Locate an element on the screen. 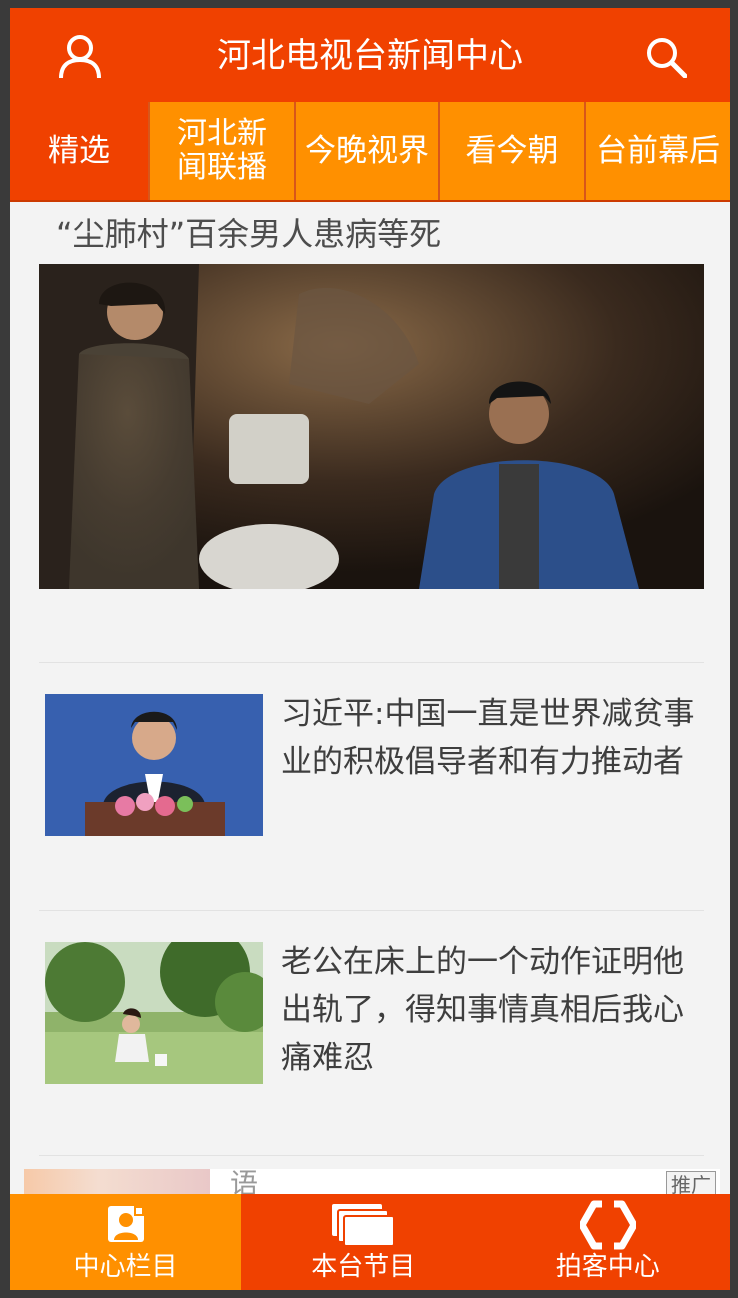 This screenshot has width=738, height=1298. tab-tonight-vision: 今晚视界 is located at coordinates (368, 151).